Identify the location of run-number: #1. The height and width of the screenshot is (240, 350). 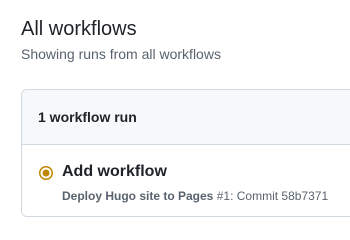
(223, 196).